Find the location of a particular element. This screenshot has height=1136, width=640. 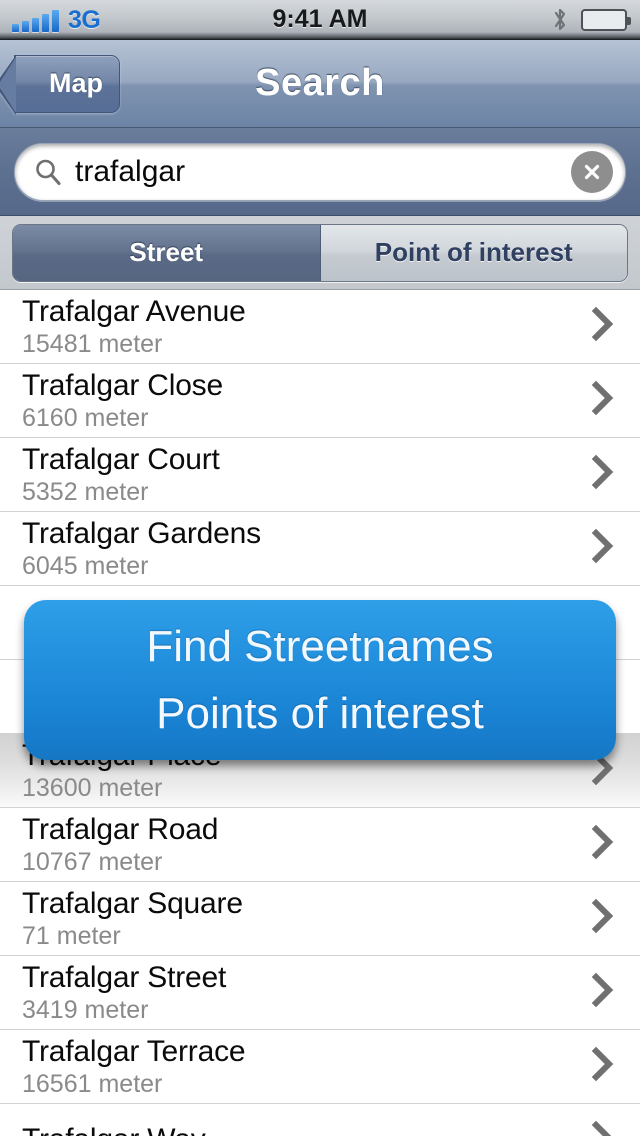

segmented-control-container: Street Point of interest is located at coordinates (320, 253).